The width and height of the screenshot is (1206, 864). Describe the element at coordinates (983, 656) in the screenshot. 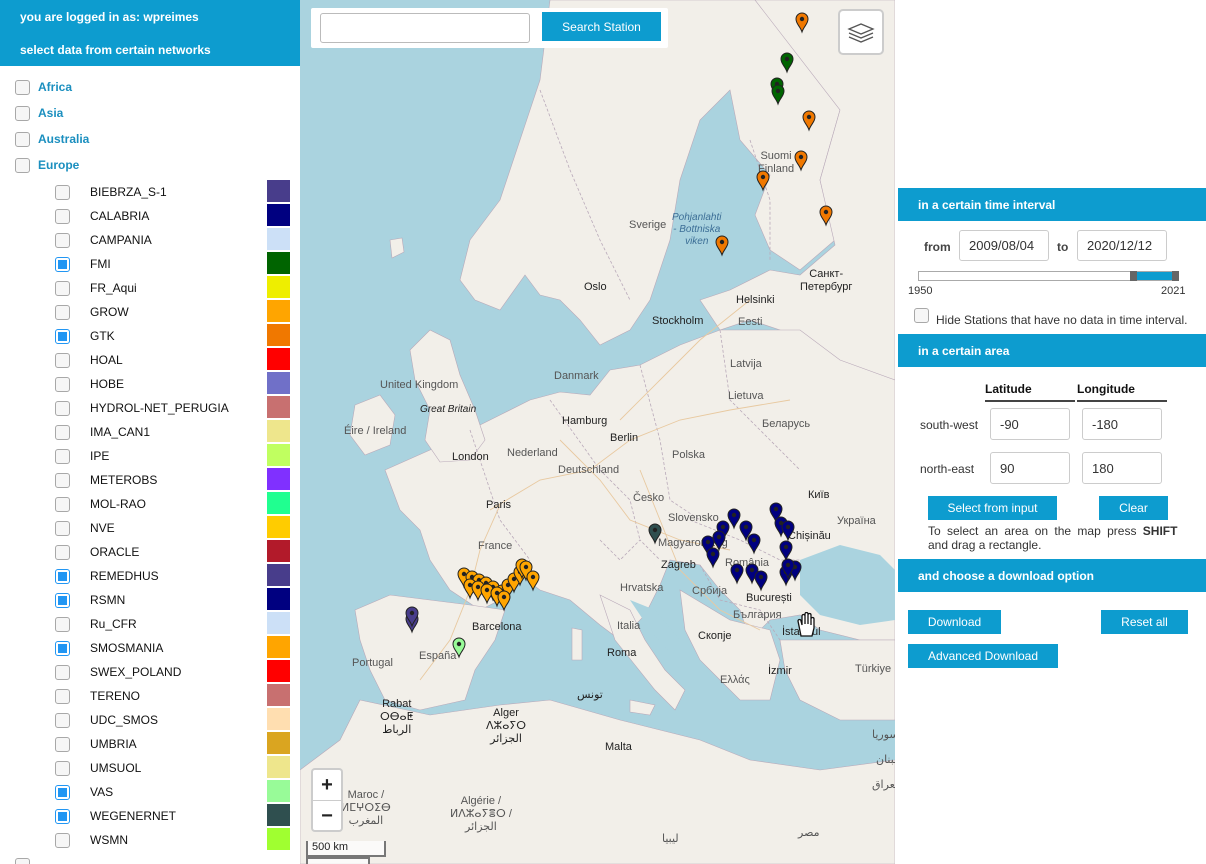

I see `advanced-download-button: Advanced Download` at that location.